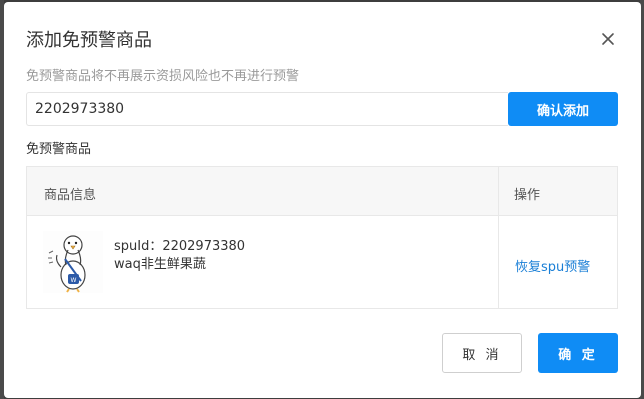 The width and height of the screenshot is (644, 399). Describe the element at coordinates (74, 280) in the screenshot. I see `svg-text: W` at that location.